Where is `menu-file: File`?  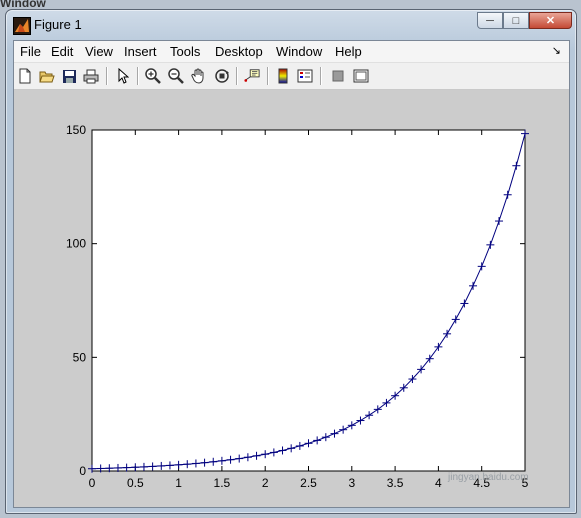 menu-file: File is located at coordinates (30, 51).